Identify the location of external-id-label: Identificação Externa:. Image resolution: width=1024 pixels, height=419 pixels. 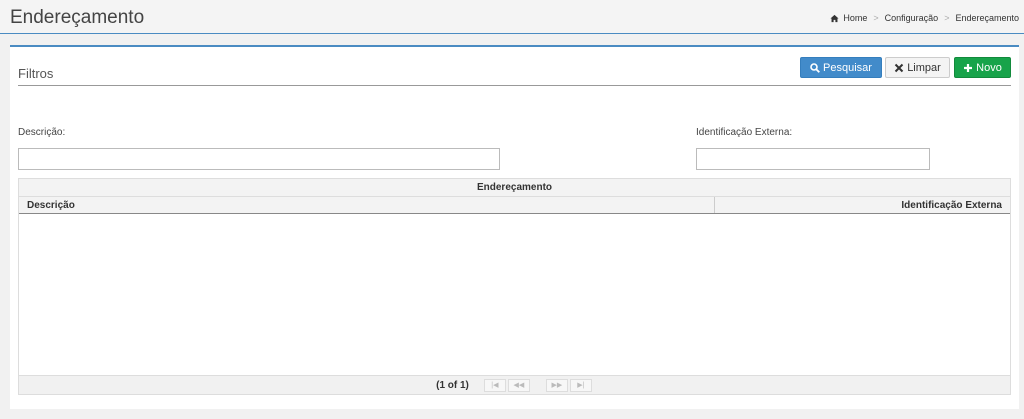
(744, 132).